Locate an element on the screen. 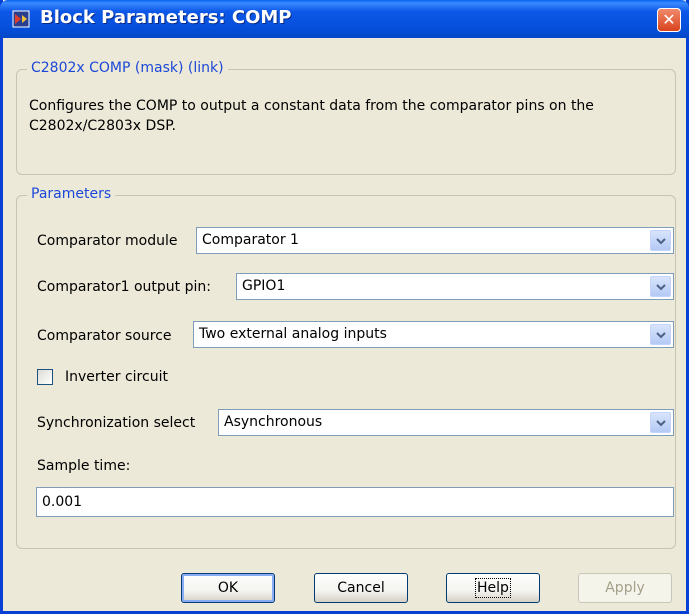 Image resolution: width=689 pixels, height=614 pixels. ok-button-label: OK is located at coordinates (228, 588).